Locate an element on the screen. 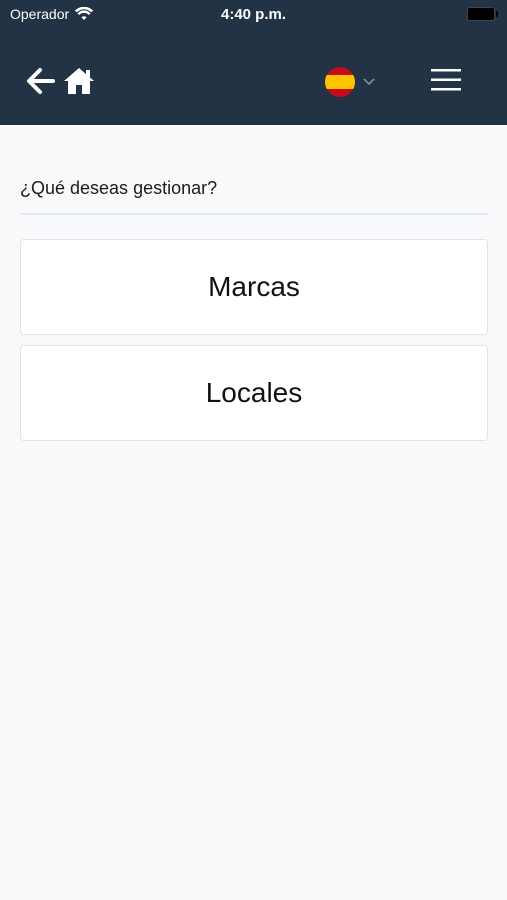 This screenshot has height=900, width=507. option-label: Locales is located at coordinates (254, 392).